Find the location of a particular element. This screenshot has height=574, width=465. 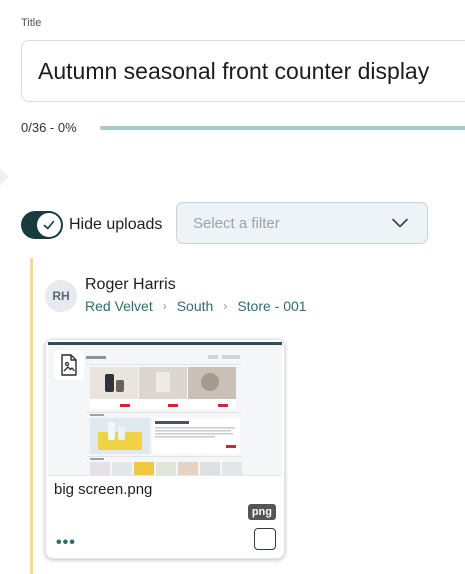

file-extension-badge: png is located at coordinates (261, 512).